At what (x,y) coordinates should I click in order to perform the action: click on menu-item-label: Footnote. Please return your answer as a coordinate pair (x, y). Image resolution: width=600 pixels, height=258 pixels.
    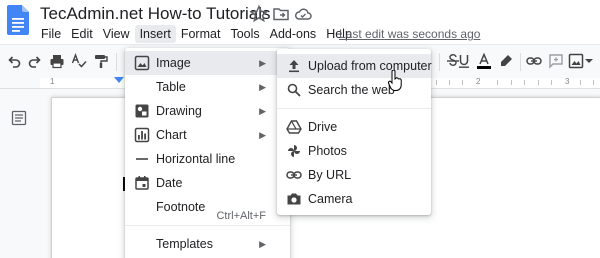
    Looking at the image, I should click on (181, 207).